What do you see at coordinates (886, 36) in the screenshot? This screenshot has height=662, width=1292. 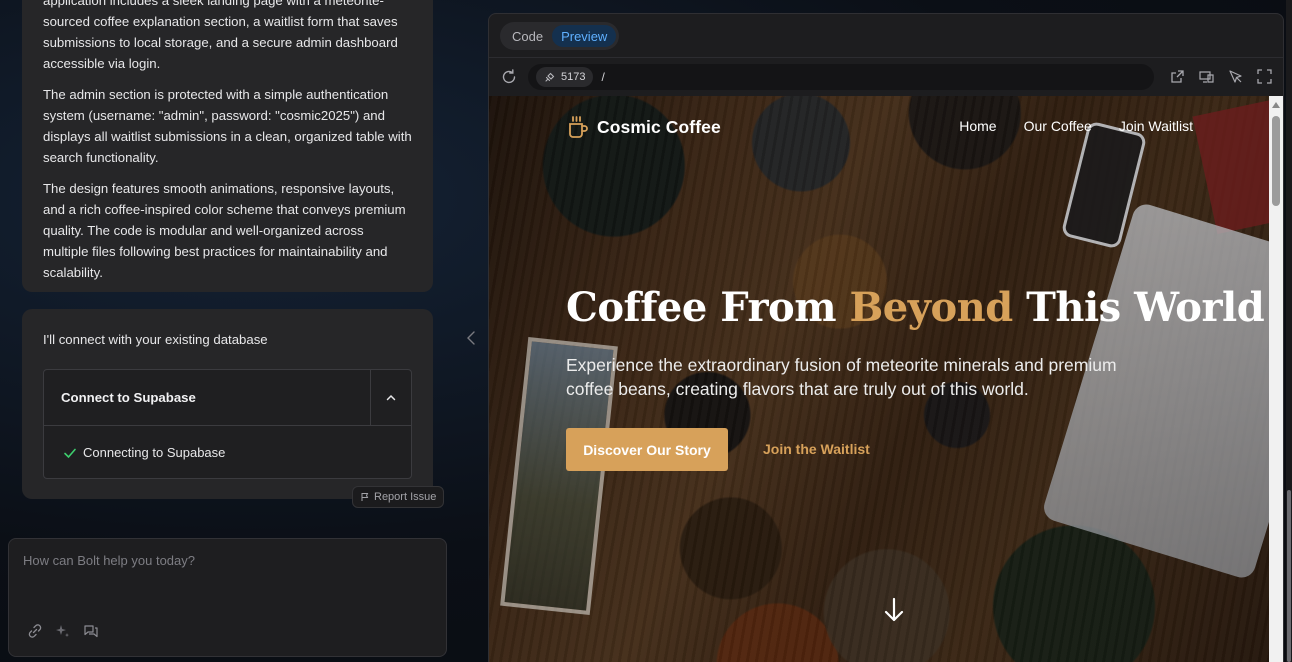 I see `preview-topbar: Code Preview` at bounding box center [886, 36].